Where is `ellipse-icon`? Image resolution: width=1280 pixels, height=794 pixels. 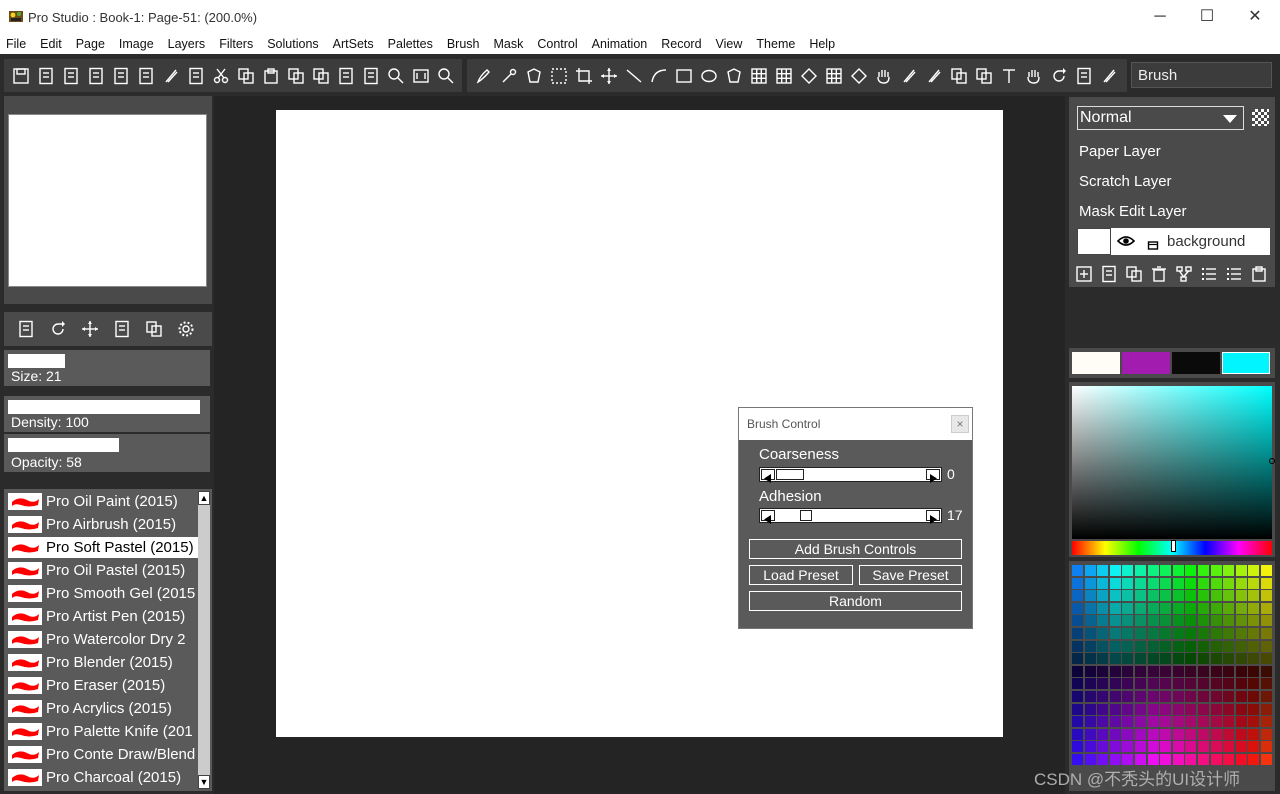 ellipse-icon is located at coordinates (709, 76).